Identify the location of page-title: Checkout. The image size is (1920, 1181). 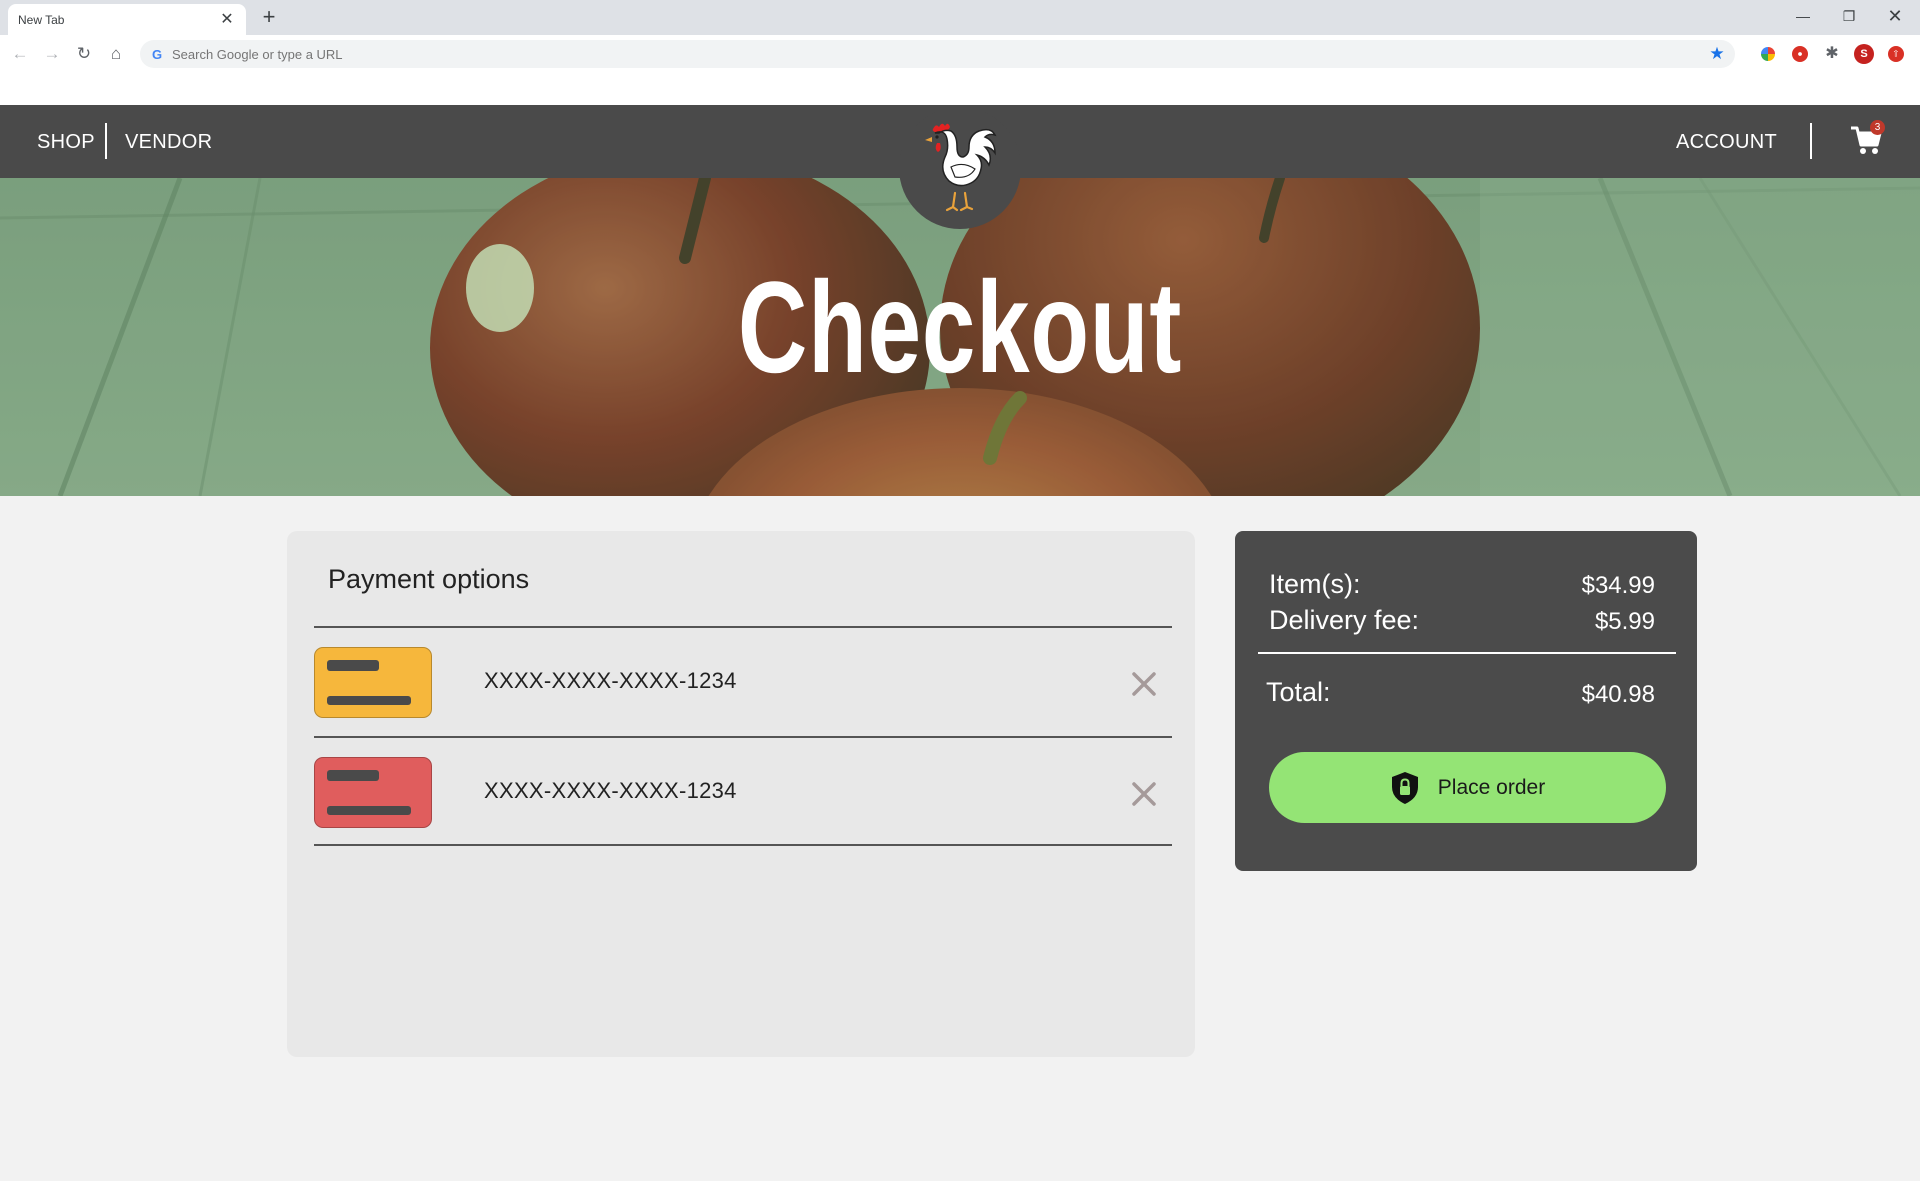
(960, 327).